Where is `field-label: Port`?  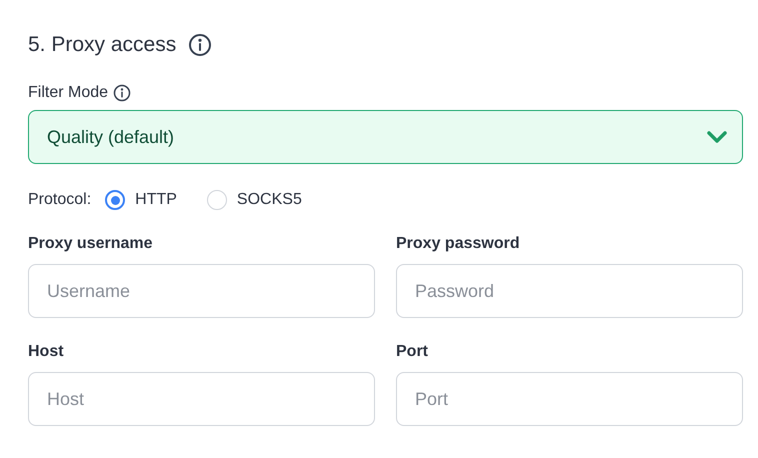 field-label: Port is located at coordinates (412, 352).